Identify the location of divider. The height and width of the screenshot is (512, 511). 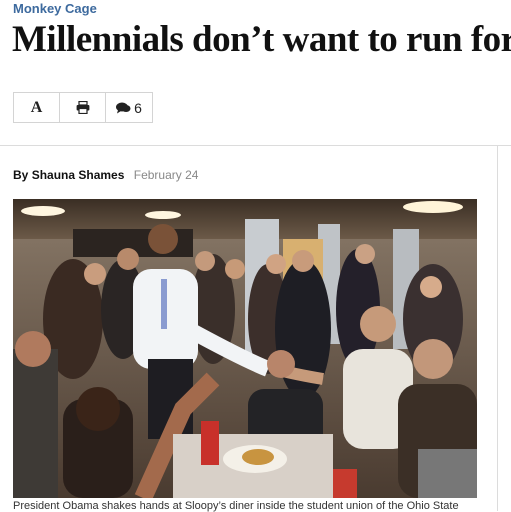
(255, 145).